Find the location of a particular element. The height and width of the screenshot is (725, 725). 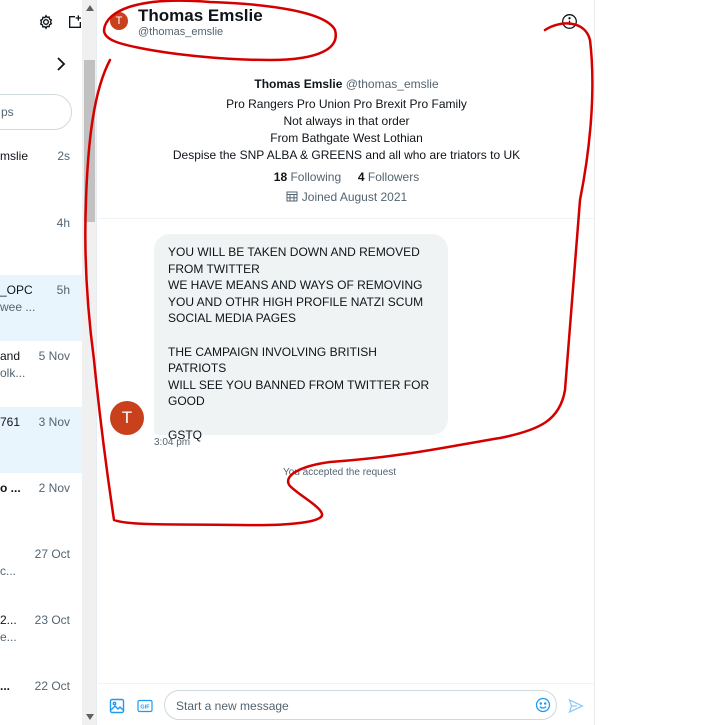

conversation-name: _OPC is located at coordinates (16, 290).